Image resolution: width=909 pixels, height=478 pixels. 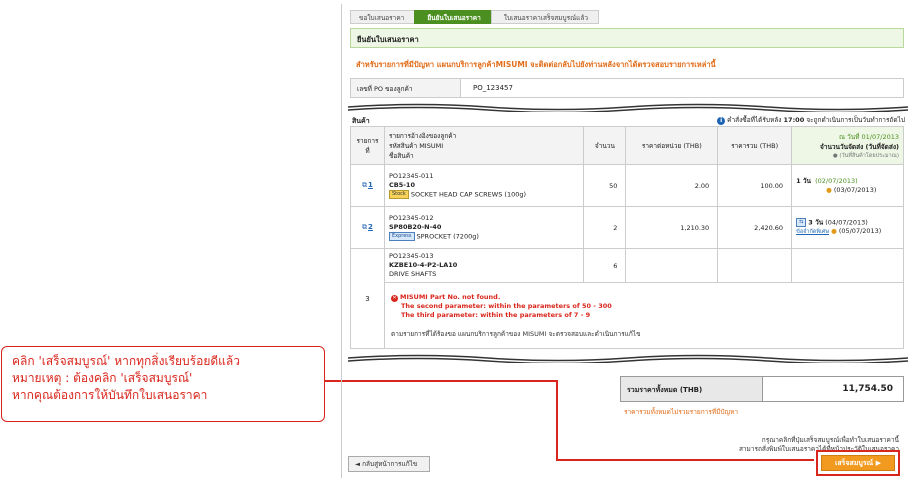 What do you see at coordinates (868, 136) in the screenshot?
I see `ship-as-of-date: ณ วันที่ 01/07/2013` at bounding box center [868, 136].